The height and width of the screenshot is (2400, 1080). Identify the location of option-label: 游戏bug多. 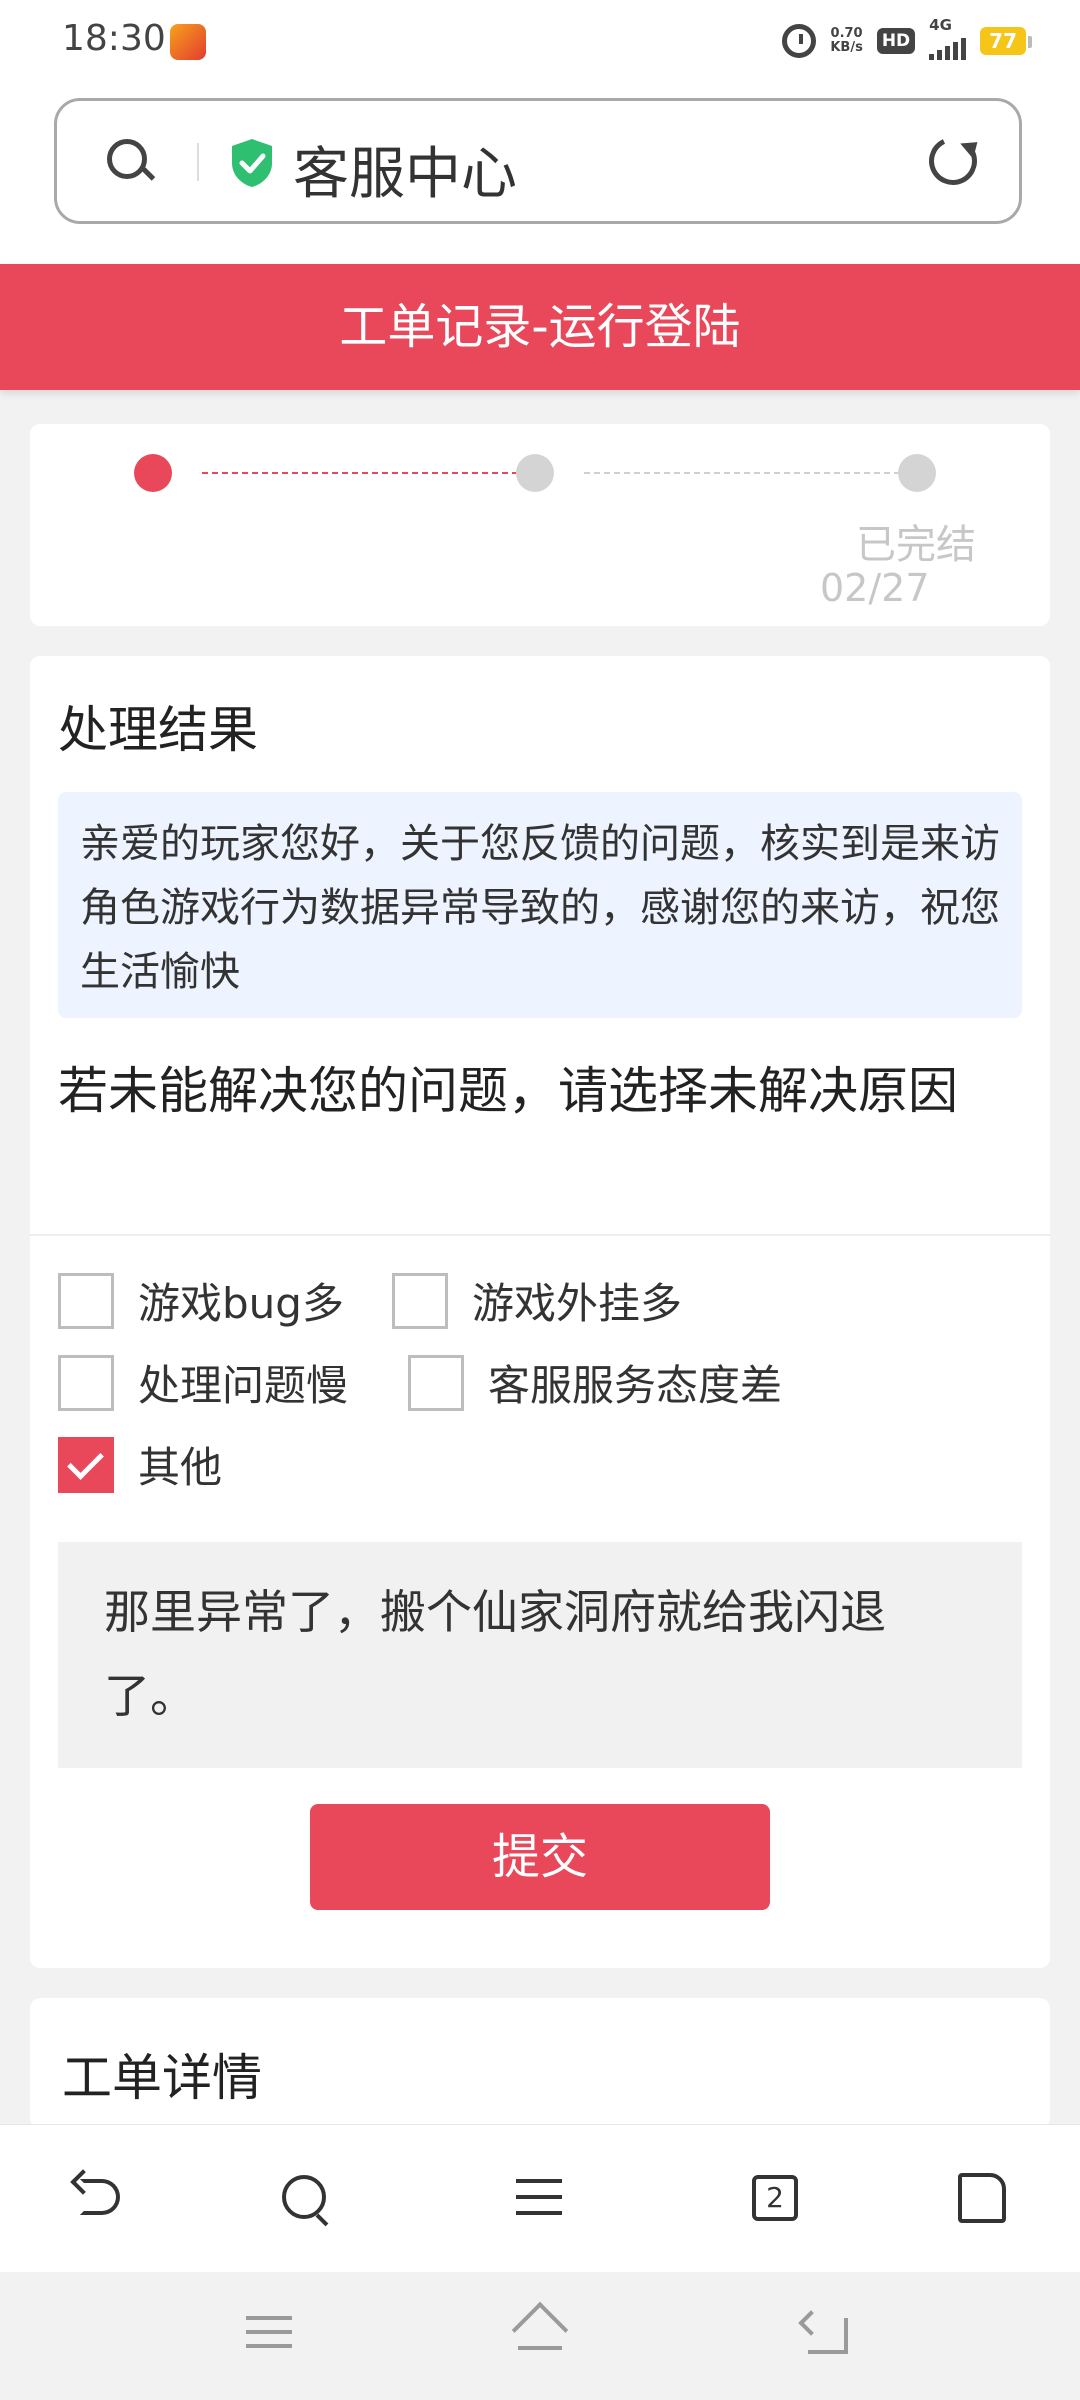
(241, 1303).